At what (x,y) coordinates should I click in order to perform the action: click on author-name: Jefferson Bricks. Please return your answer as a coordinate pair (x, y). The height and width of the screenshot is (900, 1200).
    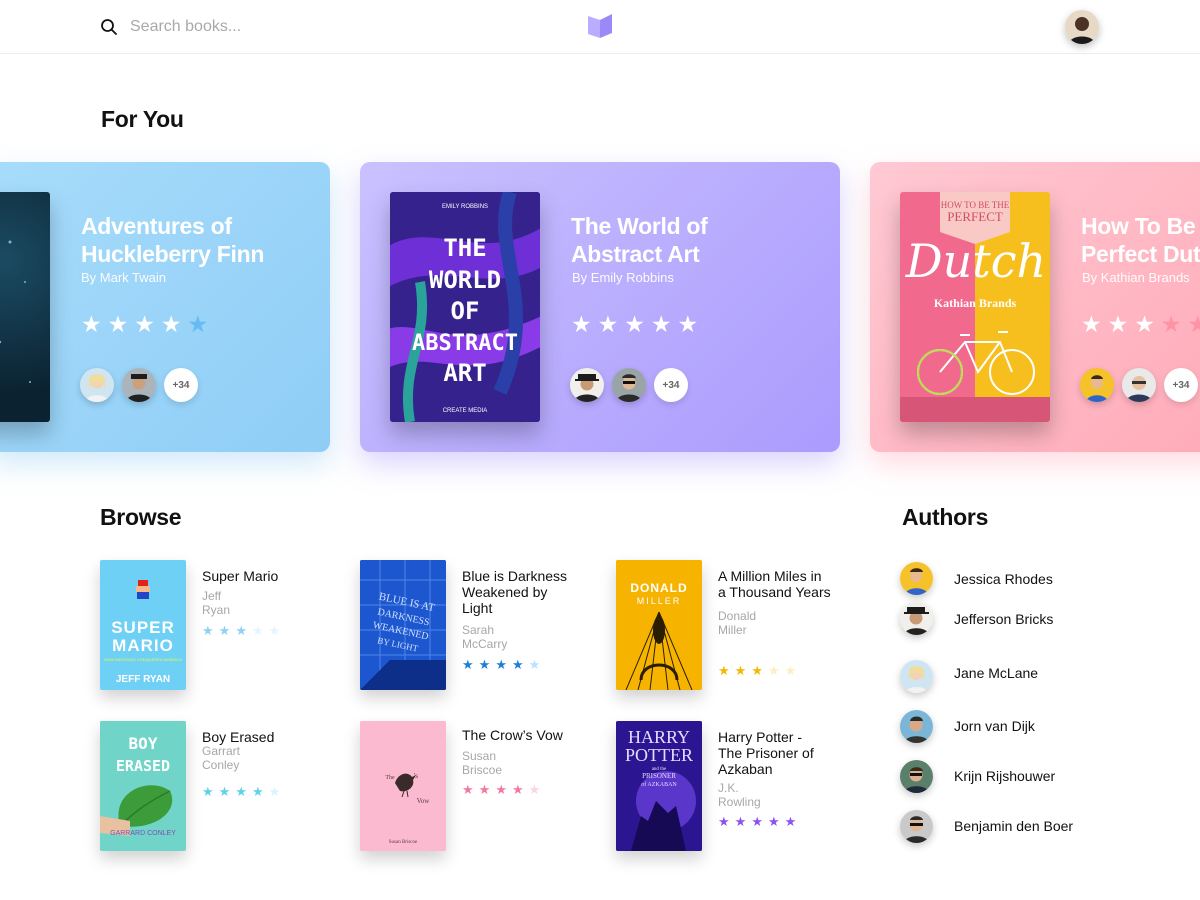
    Looking at the image, I should click on (1003, 619).